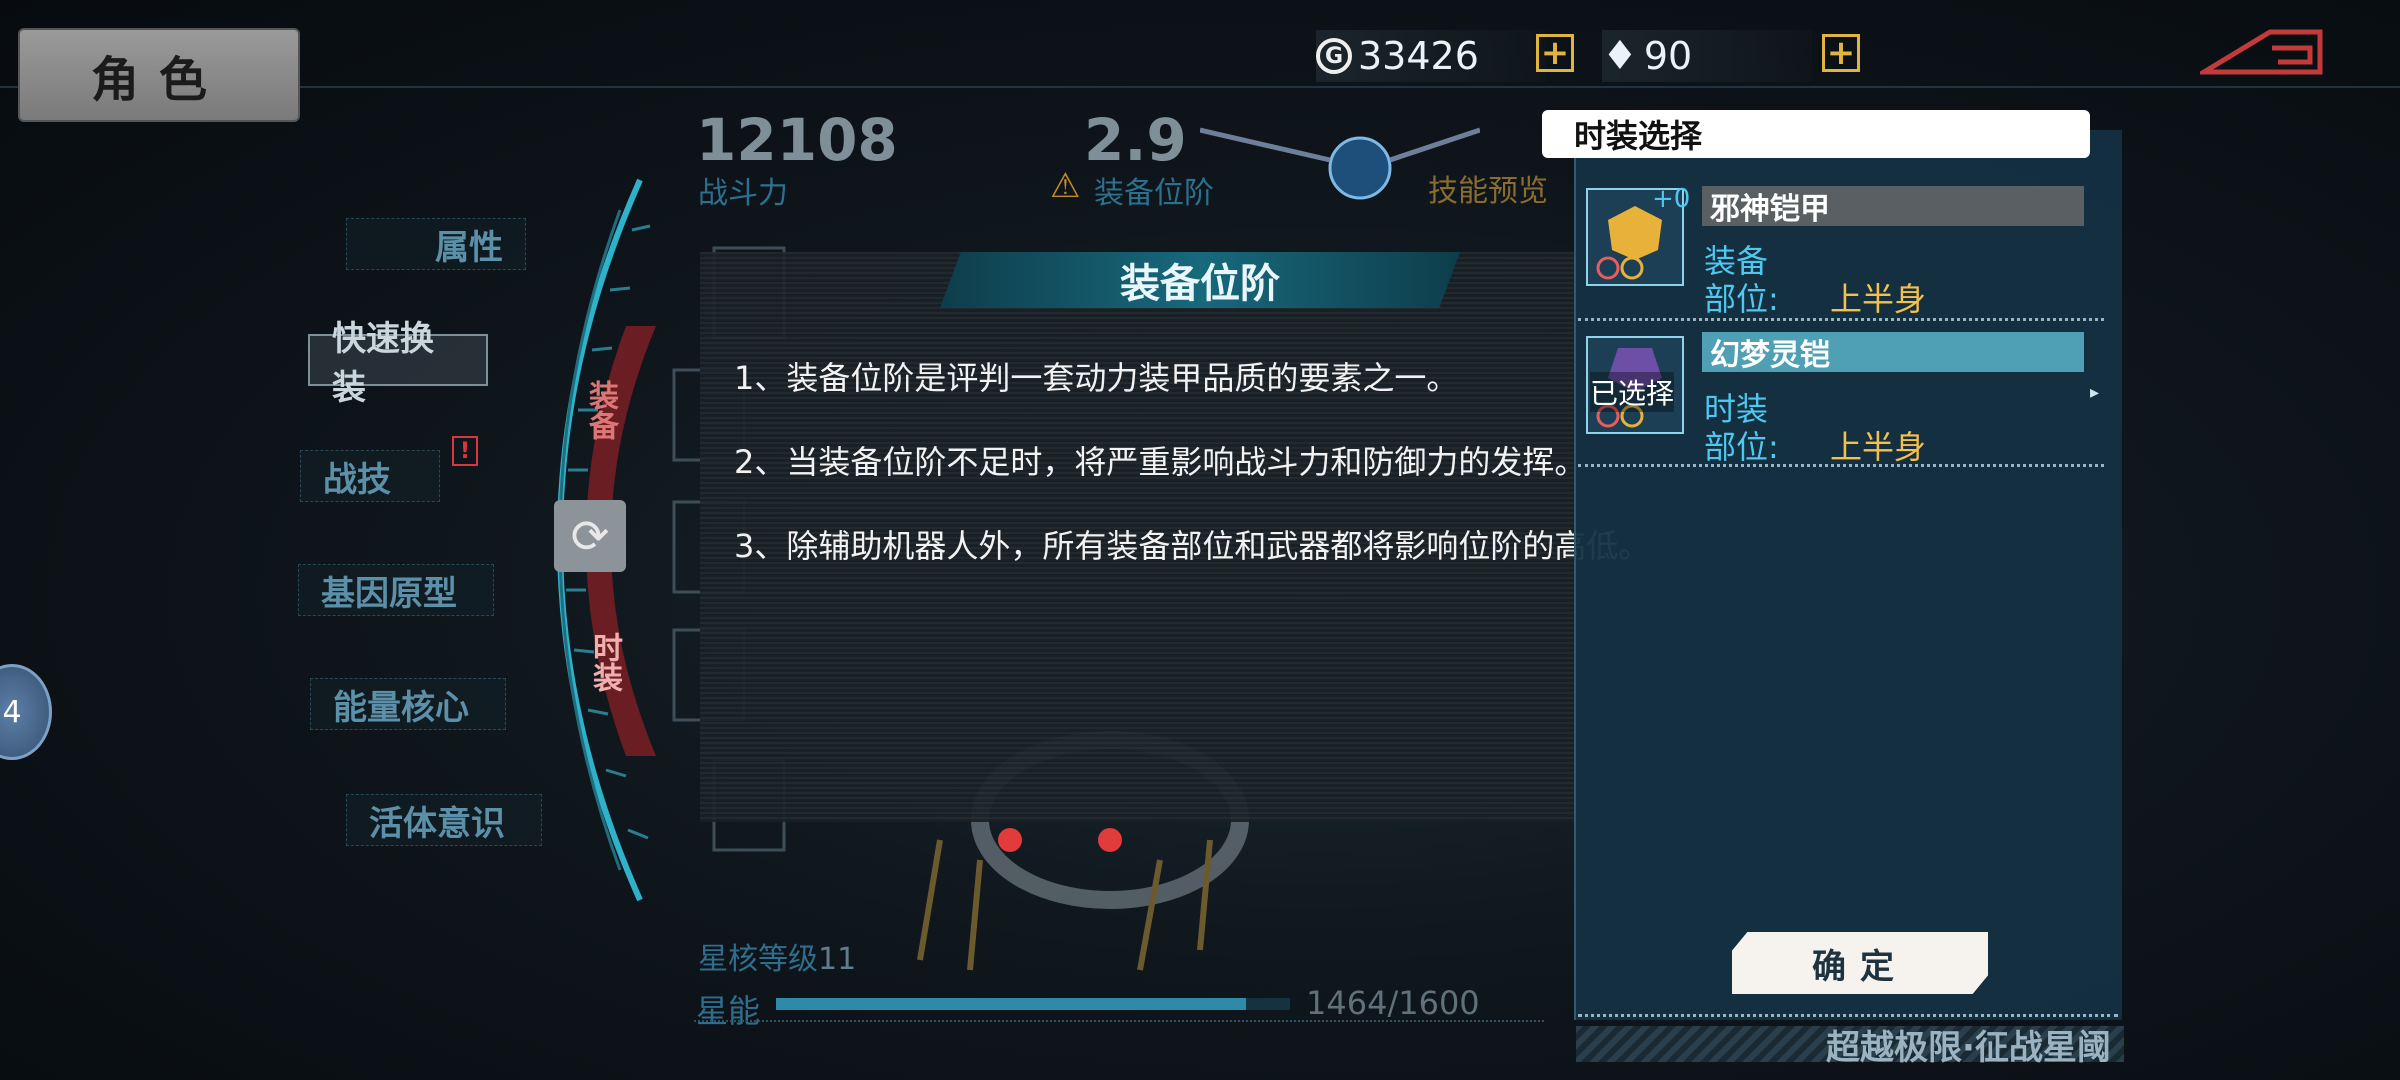 This screenshot has width=2400, height=1080. I want to click on power-value: 12108, so click(797, 140).